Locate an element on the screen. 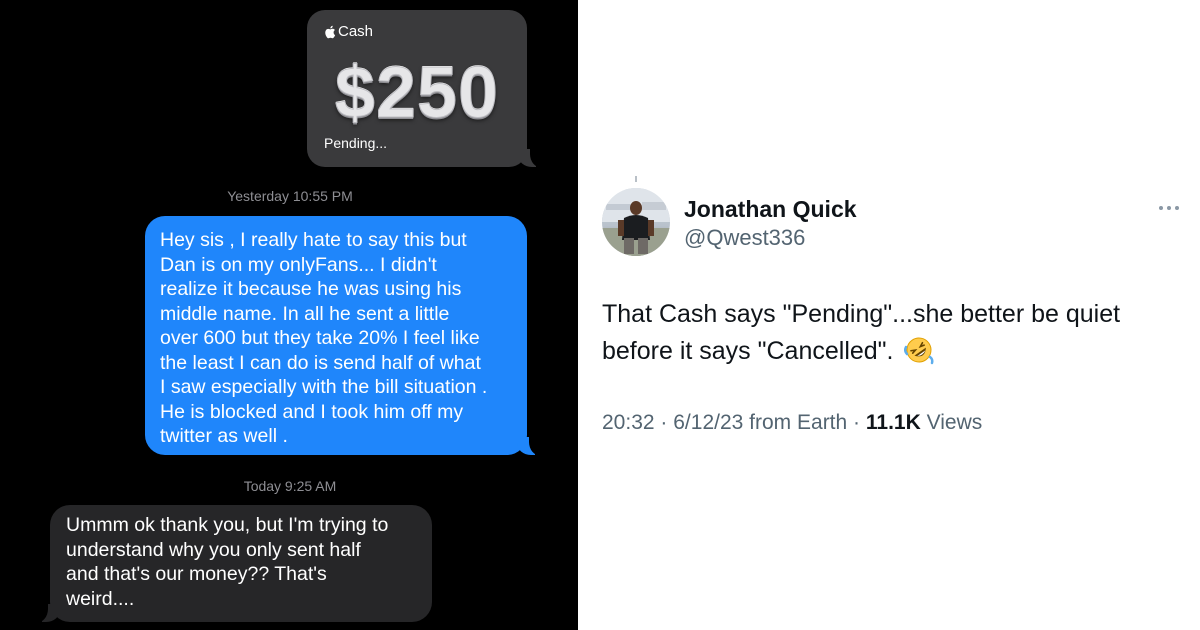 This screenshot has width=1200, height=630. cash-brand-label: Cash is located at coordinates (356, 31).